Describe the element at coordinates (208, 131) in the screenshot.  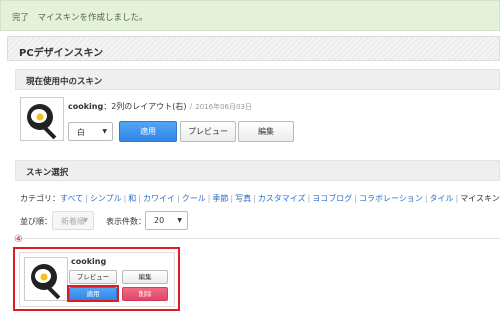
I see `preview-button: プレビュー` at that location.